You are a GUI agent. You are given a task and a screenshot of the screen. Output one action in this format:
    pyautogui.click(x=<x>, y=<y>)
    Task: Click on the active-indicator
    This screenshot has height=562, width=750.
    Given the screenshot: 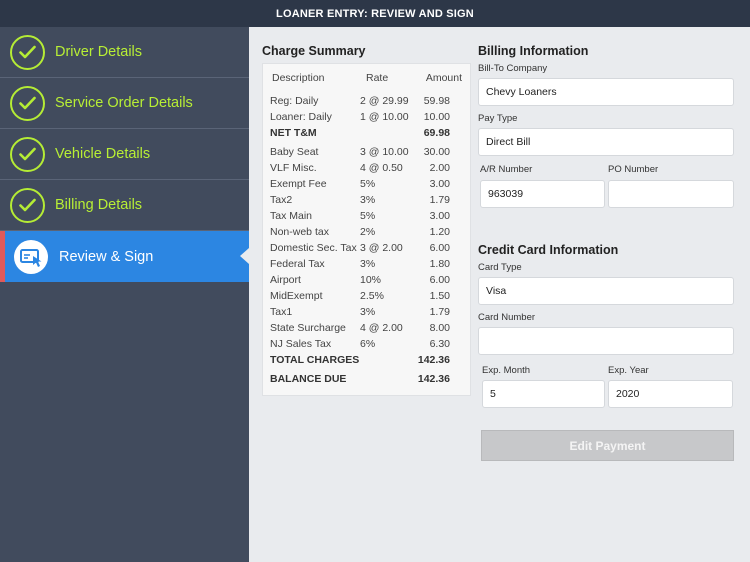 What is the action you would take?
    pyautogui.click(x=2, y=256)
    